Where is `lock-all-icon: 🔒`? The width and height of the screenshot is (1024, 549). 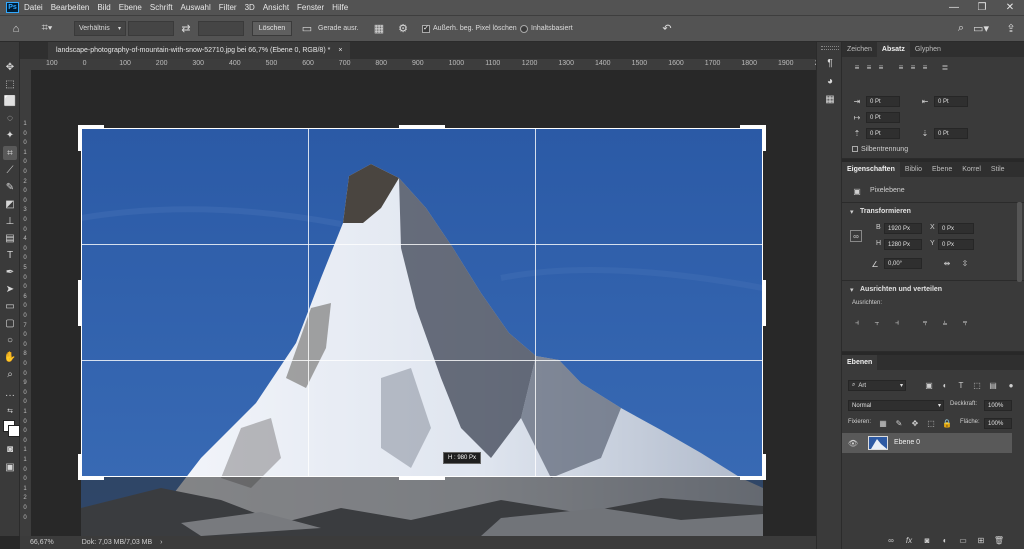 lock-all-icon: 🔒 is located at coordinates (947, 423).